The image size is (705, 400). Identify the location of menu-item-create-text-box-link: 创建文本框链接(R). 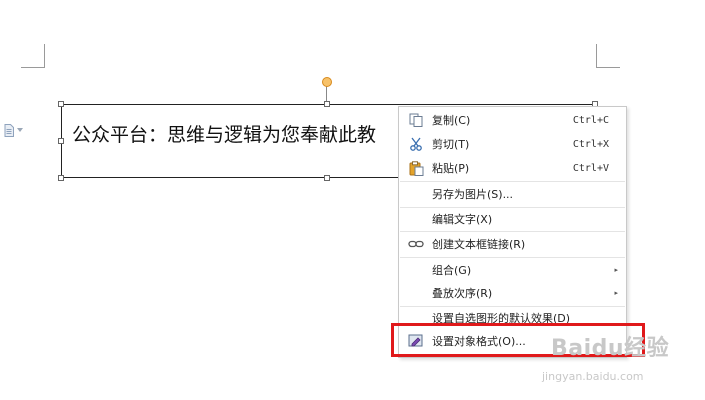
(512, 244).